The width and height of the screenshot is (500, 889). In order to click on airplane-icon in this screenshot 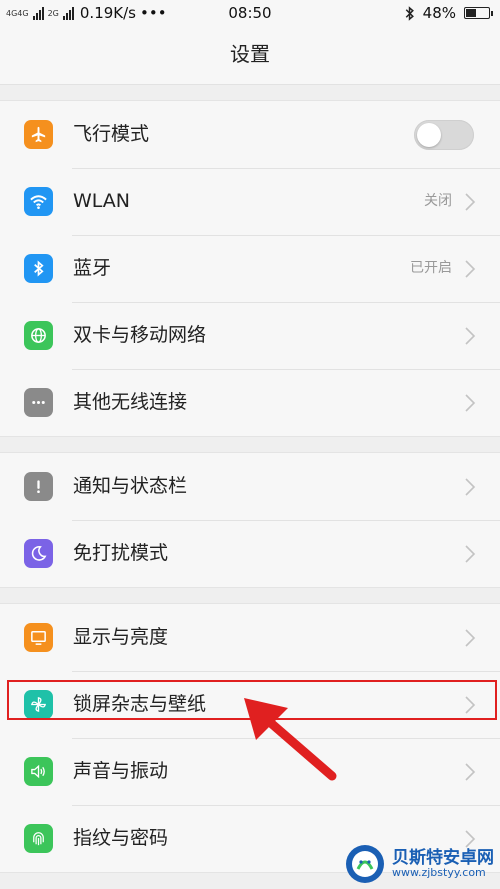, I will do `click(38, 134)`.